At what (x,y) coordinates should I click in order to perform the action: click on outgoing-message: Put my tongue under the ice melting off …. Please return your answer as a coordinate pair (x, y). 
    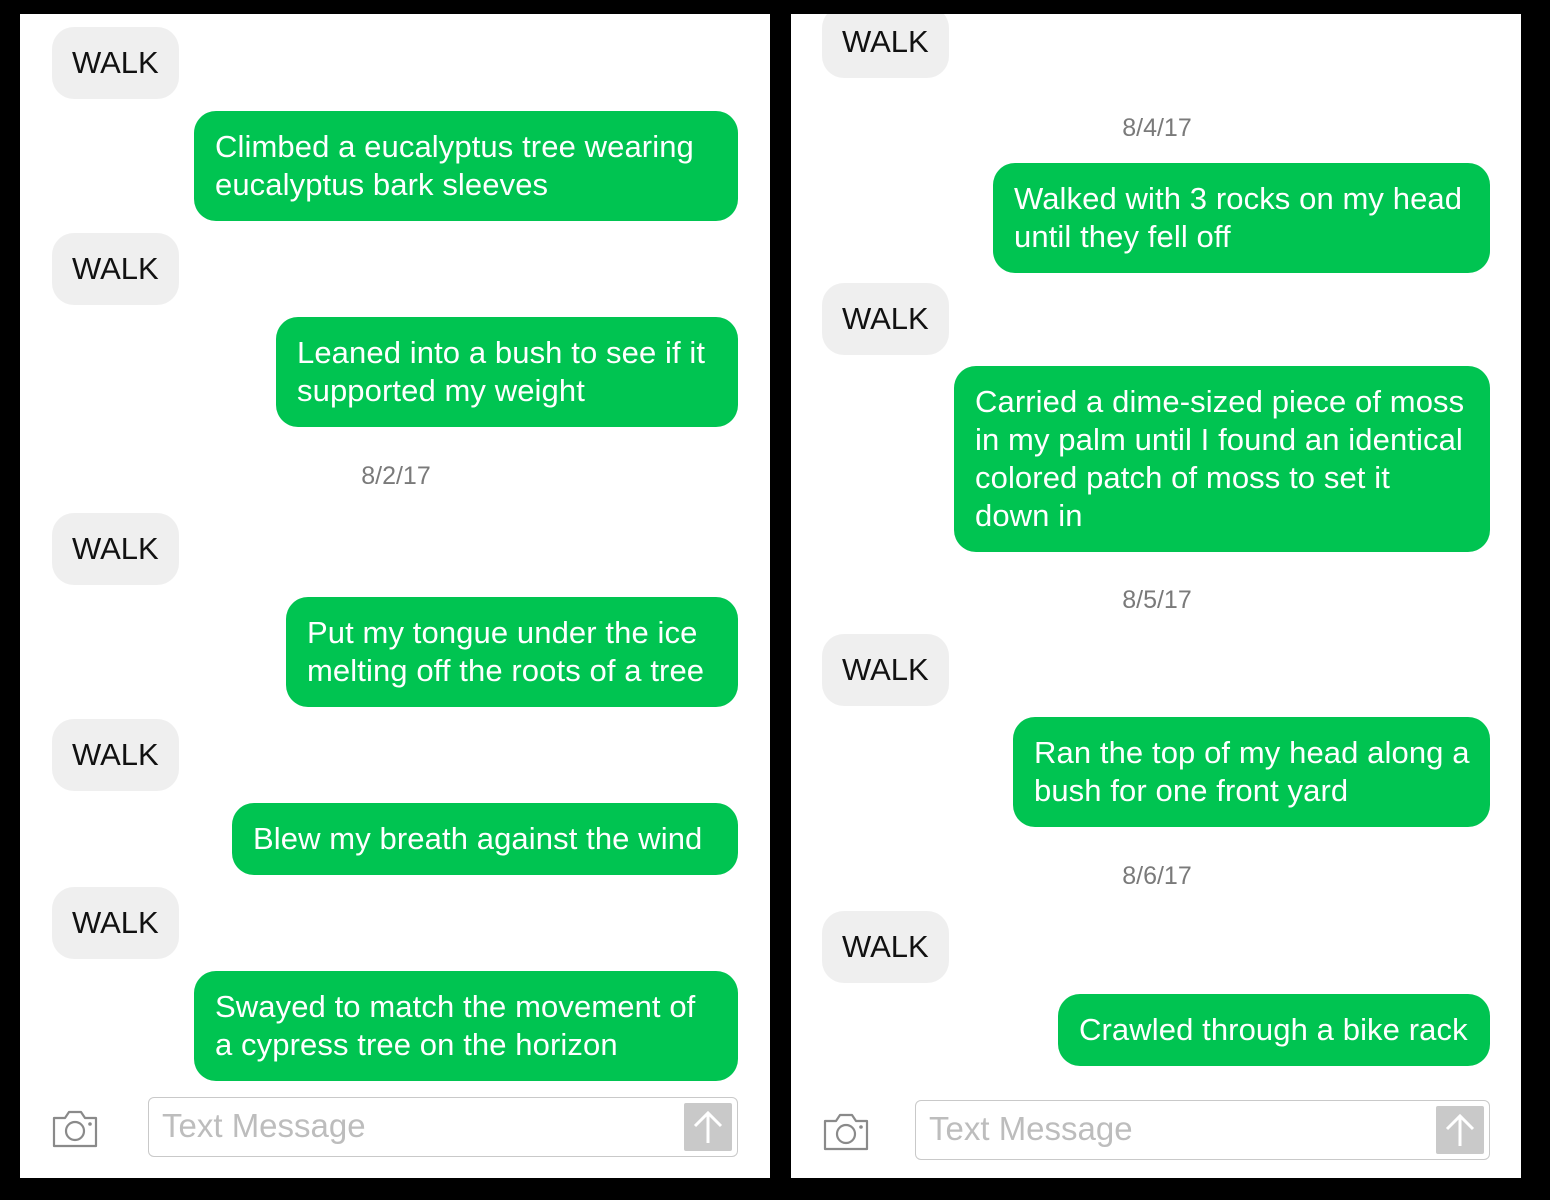
    Looking at the image, I should click on (512, 652).